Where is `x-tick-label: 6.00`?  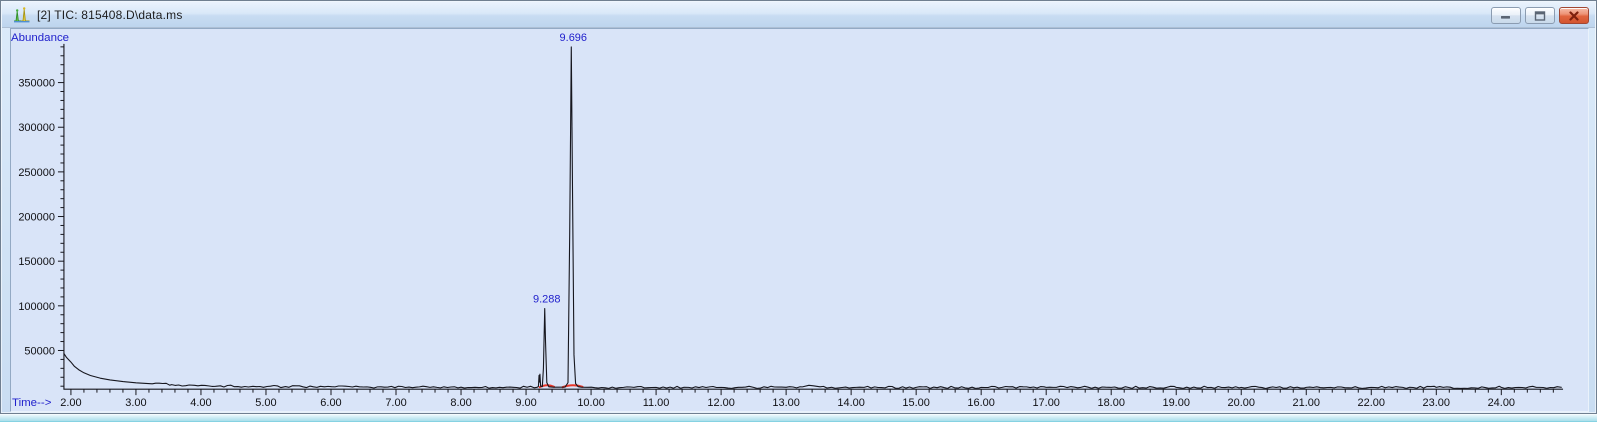 x-tick-label: 6.00 is located at coordinates (330, 403).